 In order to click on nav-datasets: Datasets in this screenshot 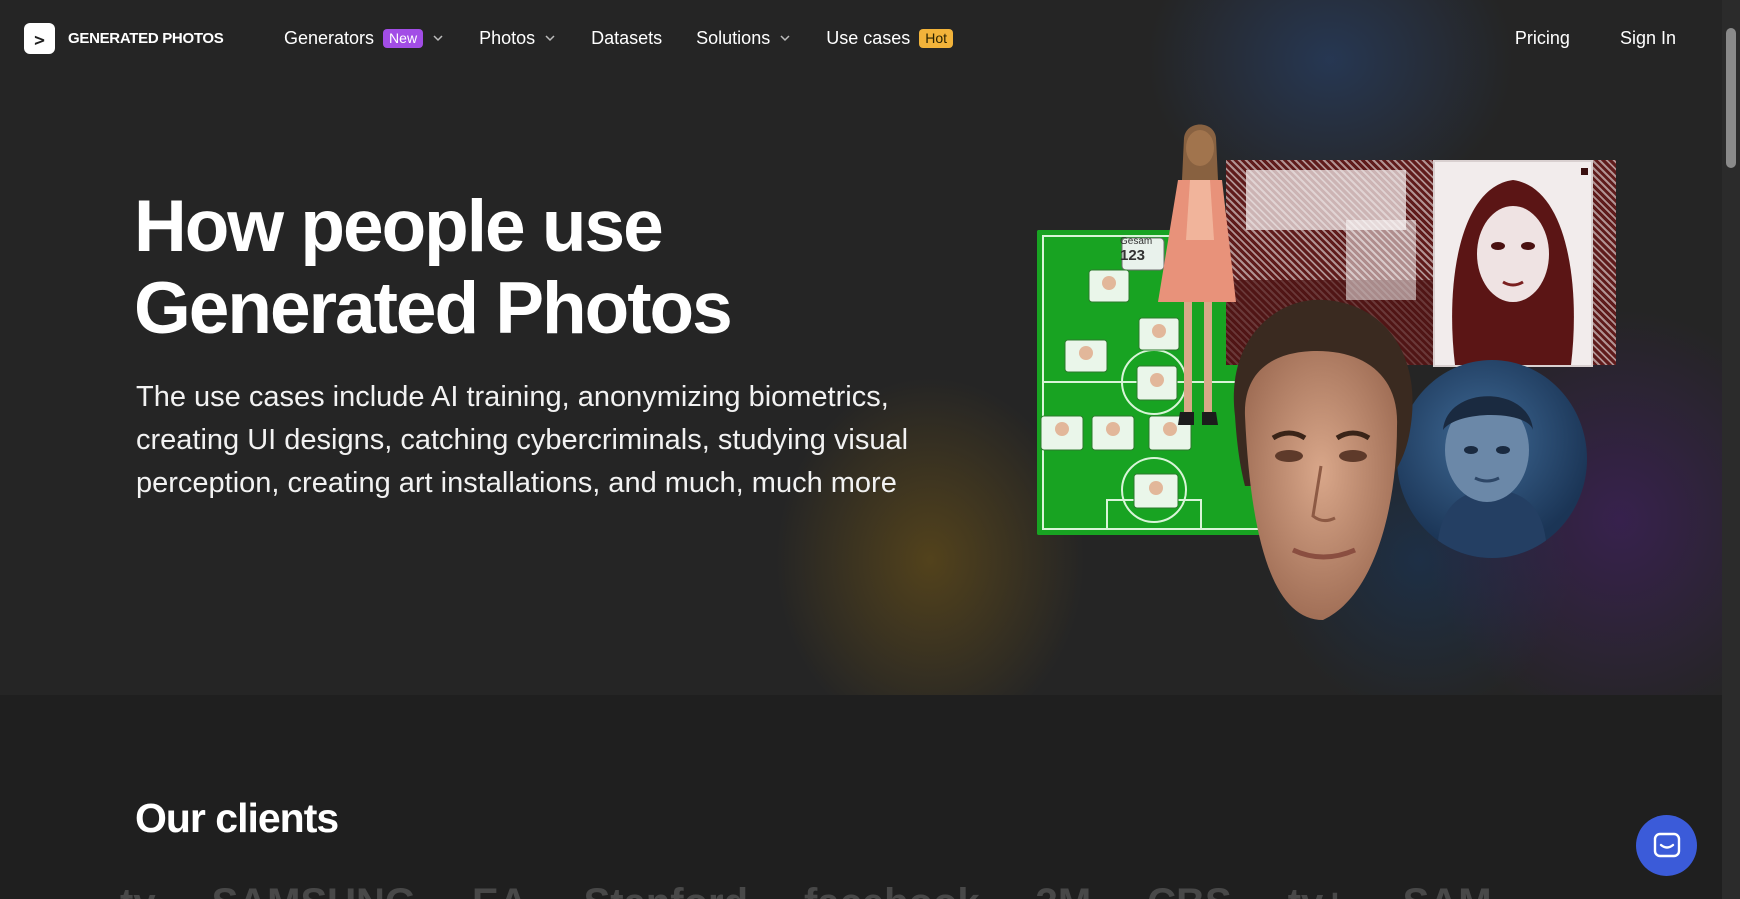, I will do `click(626, 38)`.